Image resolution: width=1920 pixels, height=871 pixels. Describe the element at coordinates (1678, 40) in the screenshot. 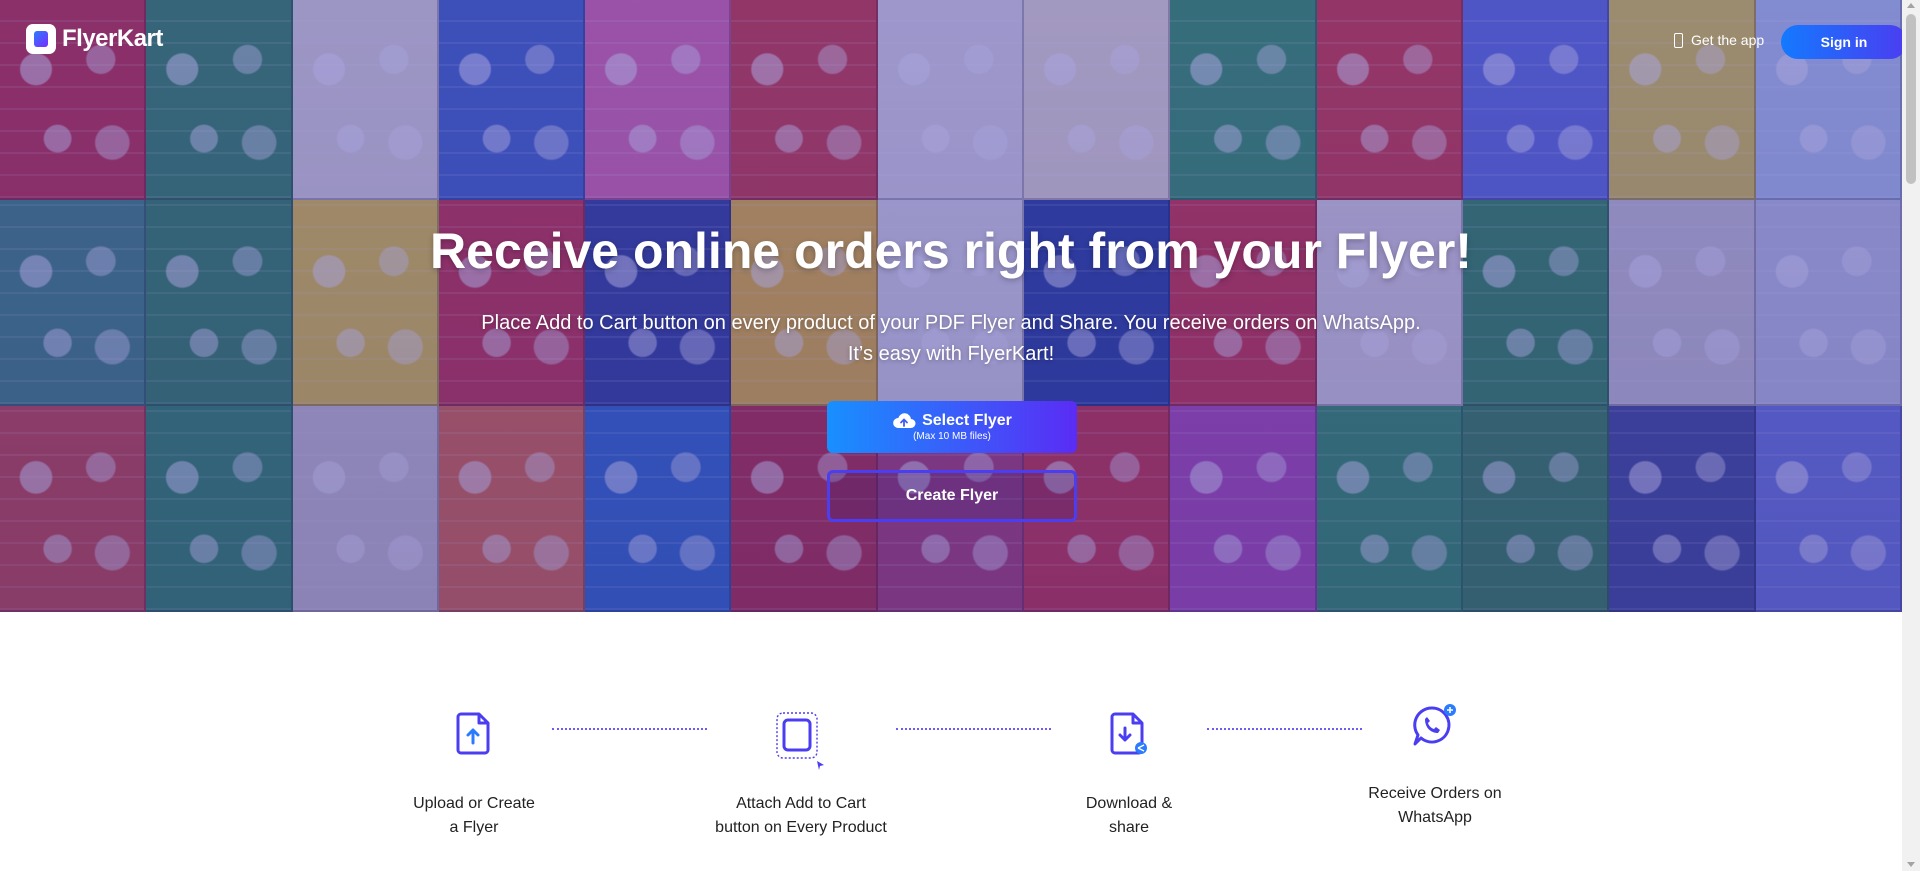

I see `phone-icon` at that location.